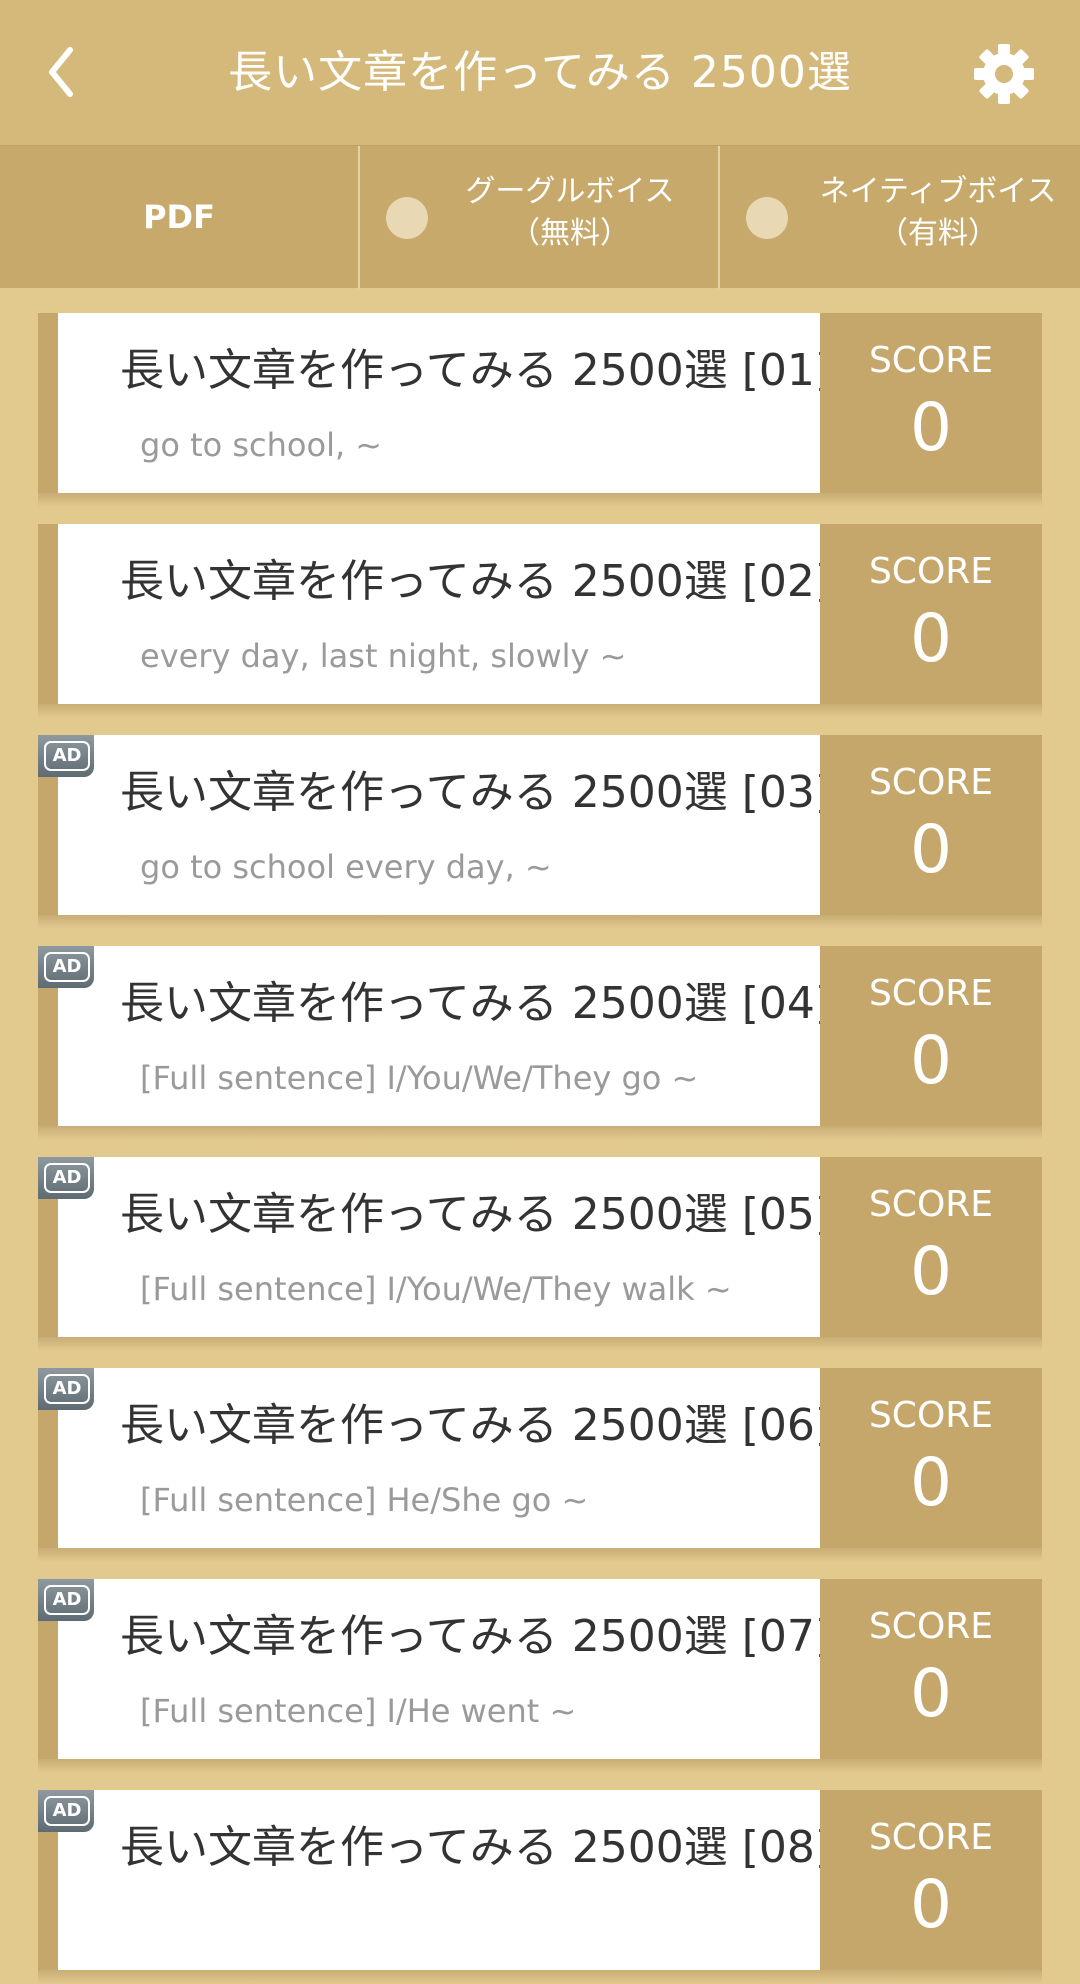 The image size is (1080, 1984). Describe the element at coordinates (407, 218) in the screenshot. I see `google-voice-radio` at that location.